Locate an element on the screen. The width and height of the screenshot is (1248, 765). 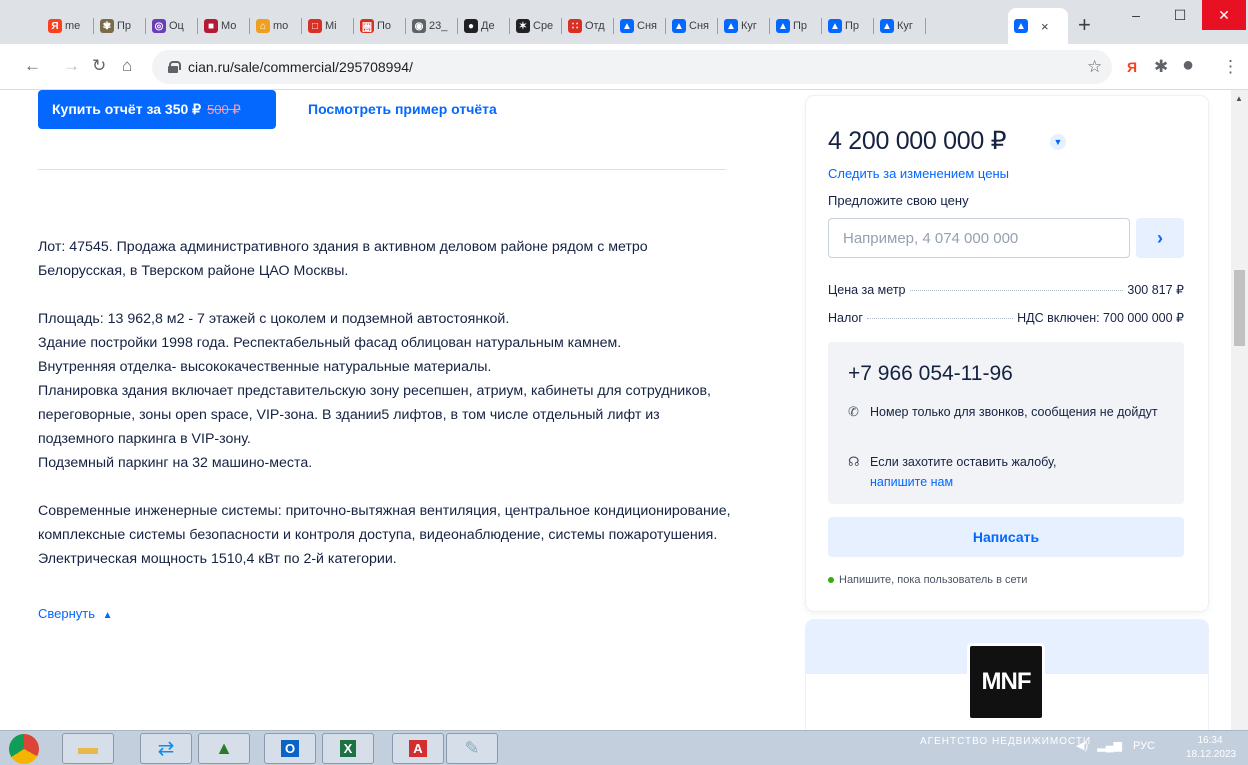
phone-number: +7 966 054-11-96 is located at coordinates (930, 374).